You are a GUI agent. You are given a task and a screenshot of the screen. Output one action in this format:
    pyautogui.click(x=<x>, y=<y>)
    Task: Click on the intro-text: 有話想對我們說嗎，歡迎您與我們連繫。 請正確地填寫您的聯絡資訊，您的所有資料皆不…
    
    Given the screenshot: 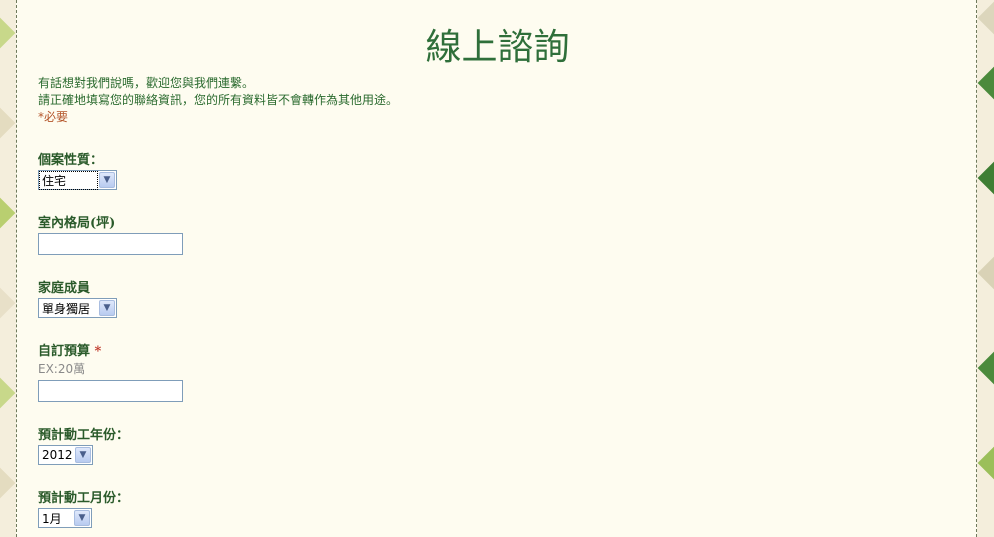 What is the action you would take?
    pyautogui.click(x=218, y=100)
    